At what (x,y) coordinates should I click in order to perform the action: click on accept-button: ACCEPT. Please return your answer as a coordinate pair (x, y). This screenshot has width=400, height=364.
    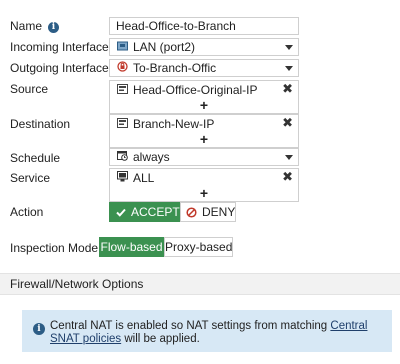
    Looking at the image, I should click on (144, 212).